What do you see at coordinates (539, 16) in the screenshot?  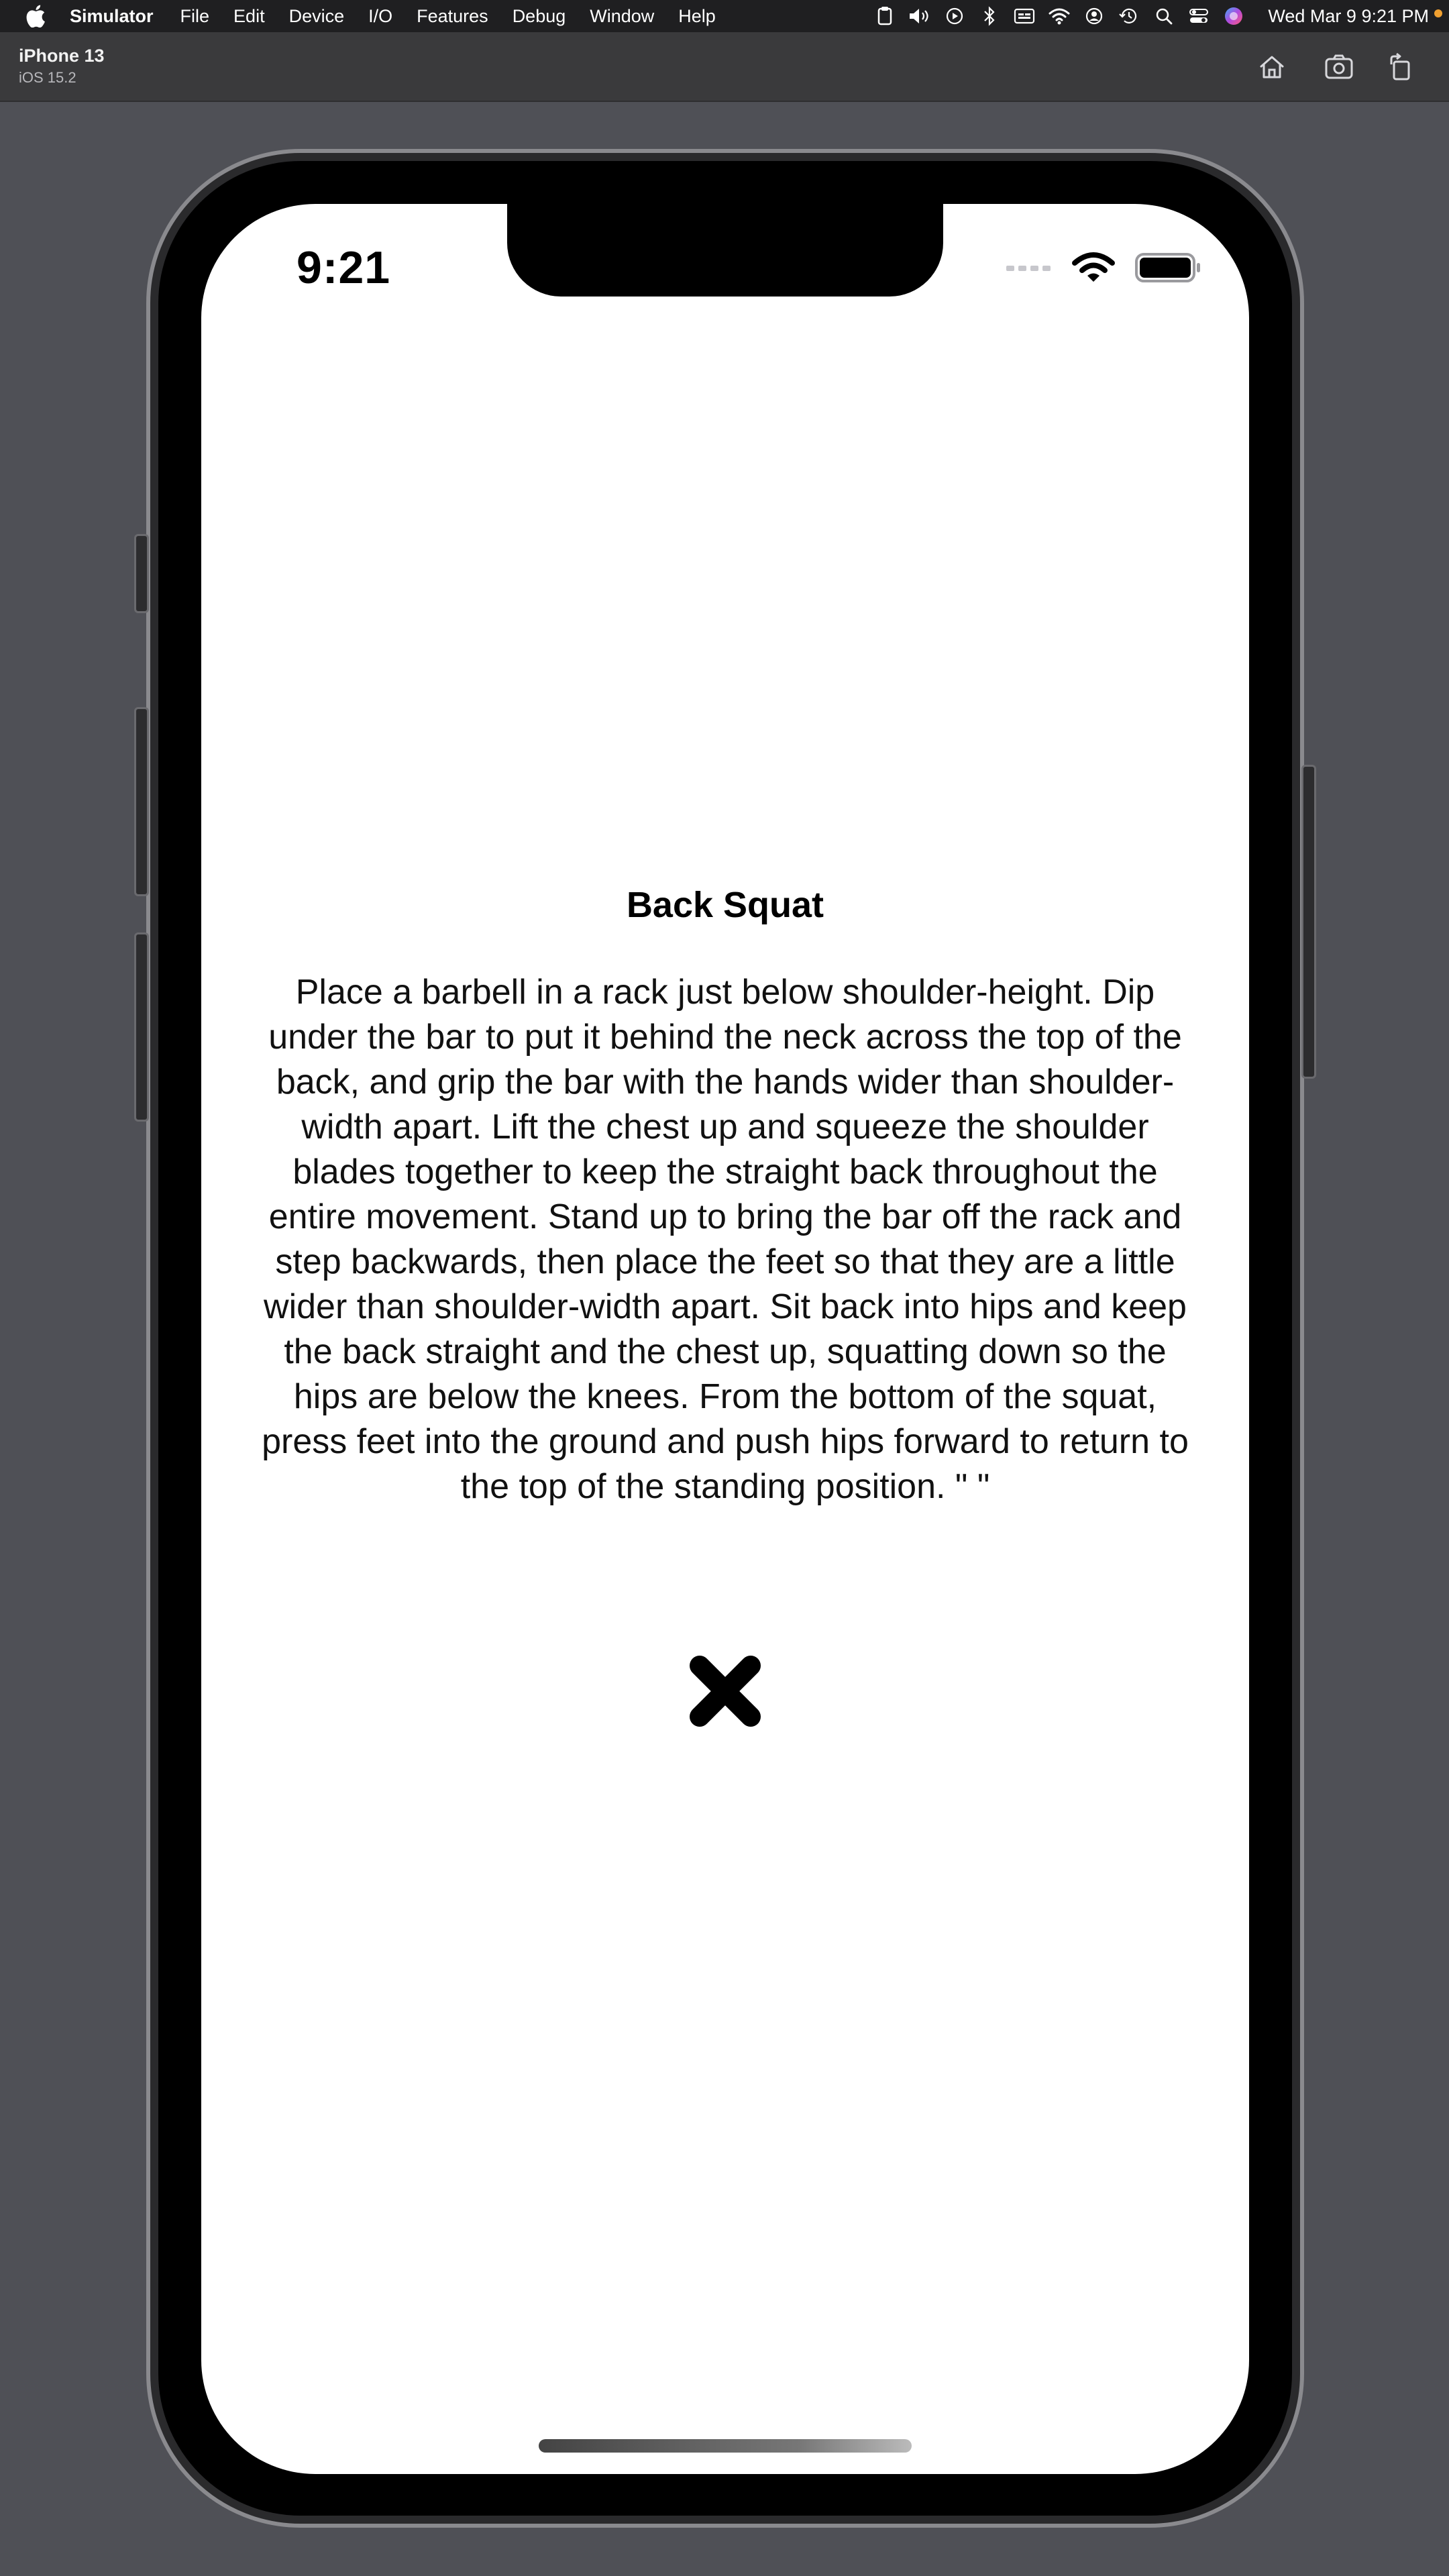 I see `menu-debug: Debug` at bounding box center [539, 16].